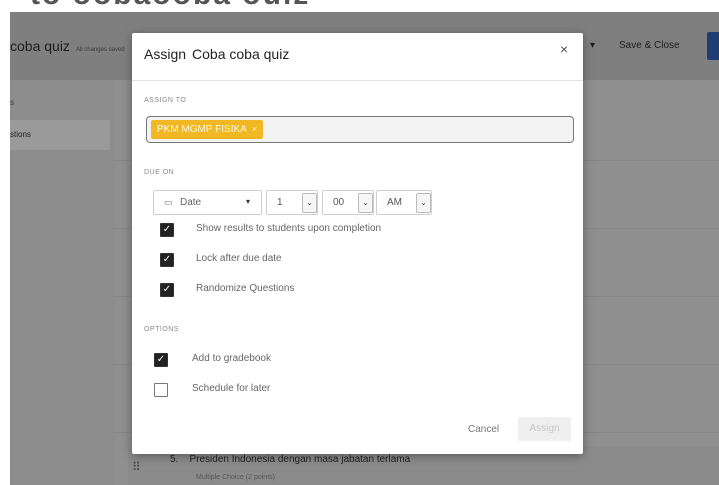  Describe the element at coordinates (394, 202) in the screenshot. I see `ampm-value: AM` at that location.